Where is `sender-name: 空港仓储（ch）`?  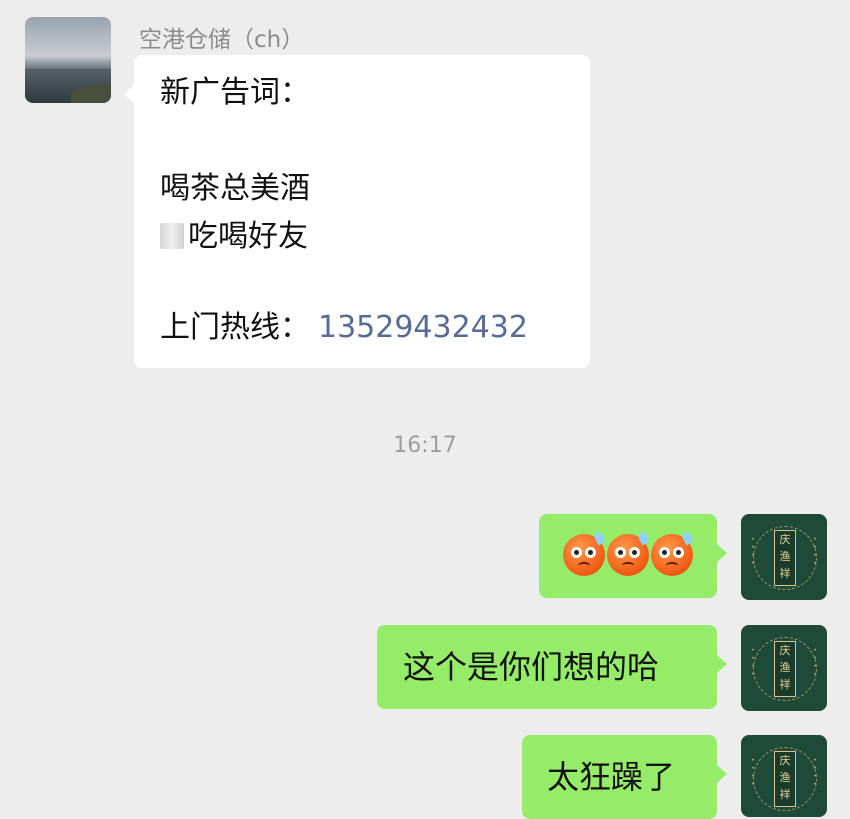 sender-name: 空港仓储（ch） is located at coordinates (222, 40).